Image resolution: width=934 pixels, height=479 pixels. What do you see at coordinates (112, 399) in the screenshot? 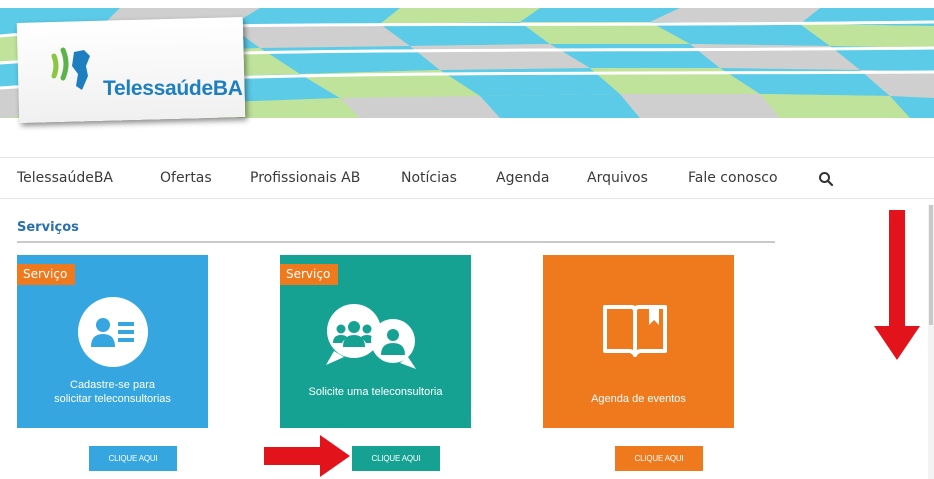
I see `card-caption-line2: solicitar teleconsultorias` at bounding box center [112, 399].